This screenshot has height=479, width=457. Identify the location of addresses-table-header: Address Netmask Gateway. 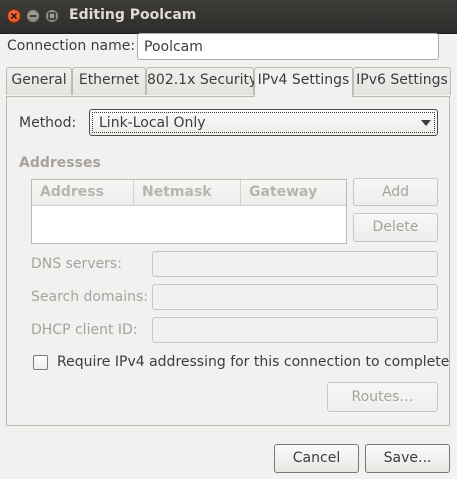
(189, 193).